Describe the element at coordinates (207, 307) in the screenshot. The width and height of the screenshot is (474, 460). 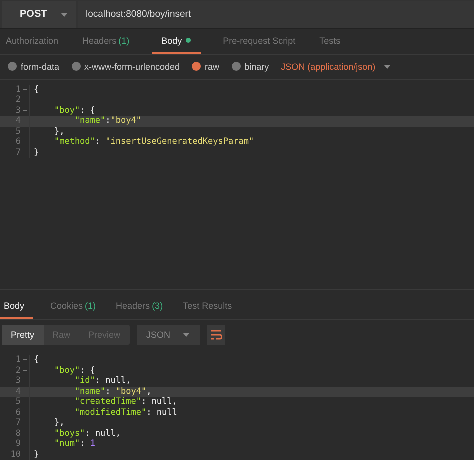
I see `response-tab: Test Results` at that location.